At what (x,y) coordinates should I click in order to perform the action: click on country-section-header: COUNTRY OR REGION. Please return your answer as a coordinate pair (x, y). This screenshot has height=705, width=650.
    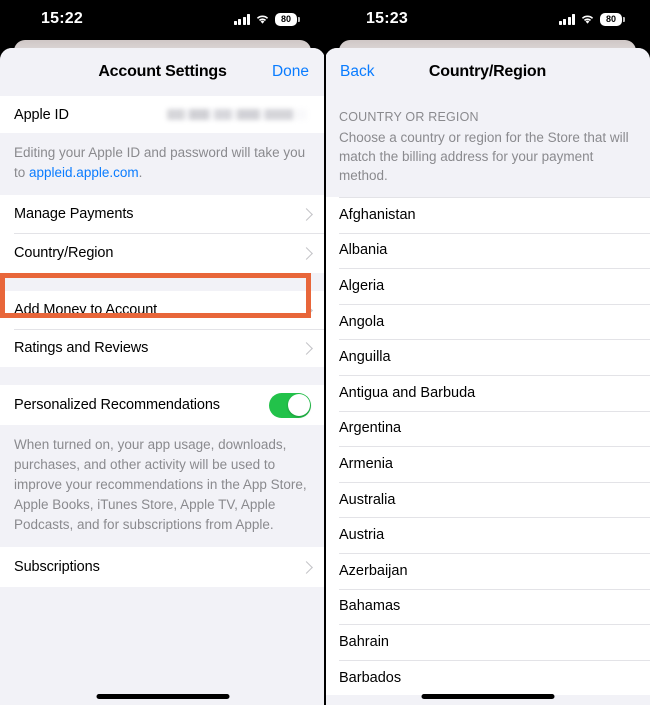
    Looking at the image, I should click on (487, 111).